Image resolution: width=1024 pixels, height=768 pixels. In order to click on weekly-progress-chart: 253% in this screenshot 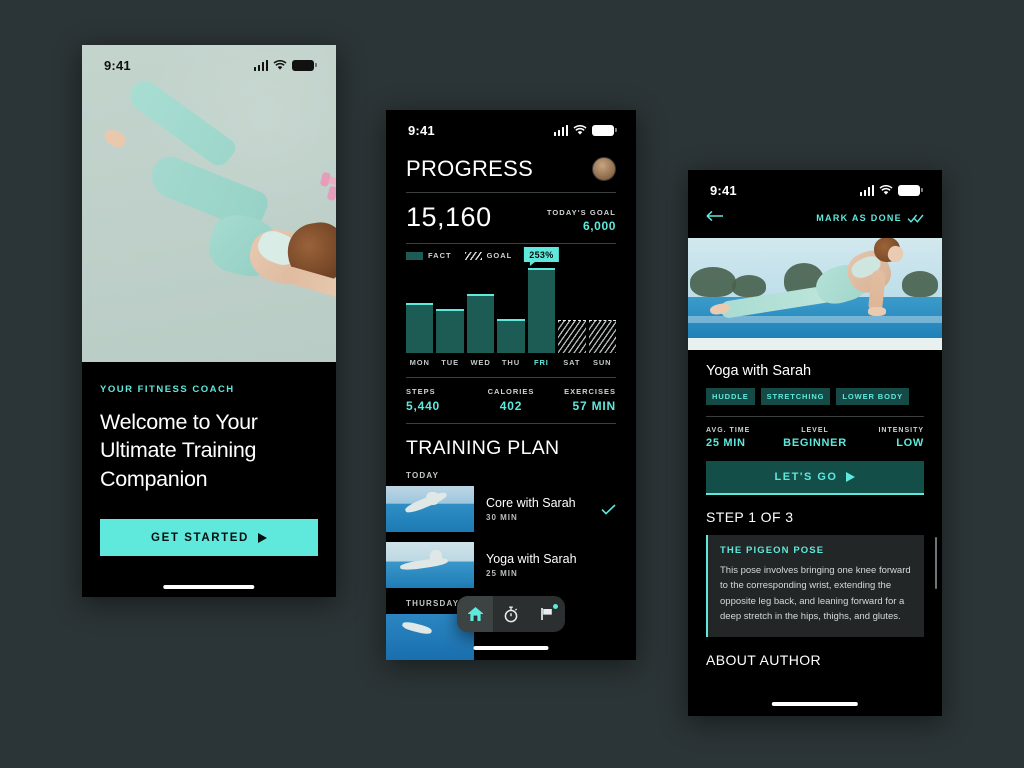, I will do `click(511, 300)`.